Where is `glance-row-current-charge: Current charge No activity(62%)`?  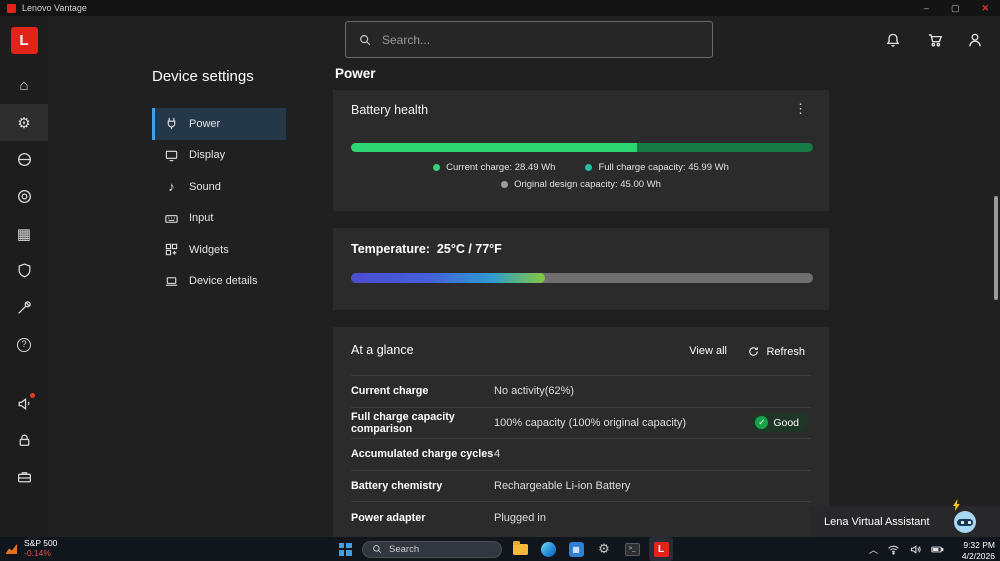 glance-row-current-charge: Current charge No activity(62%) is located at coordinates (581, 391).